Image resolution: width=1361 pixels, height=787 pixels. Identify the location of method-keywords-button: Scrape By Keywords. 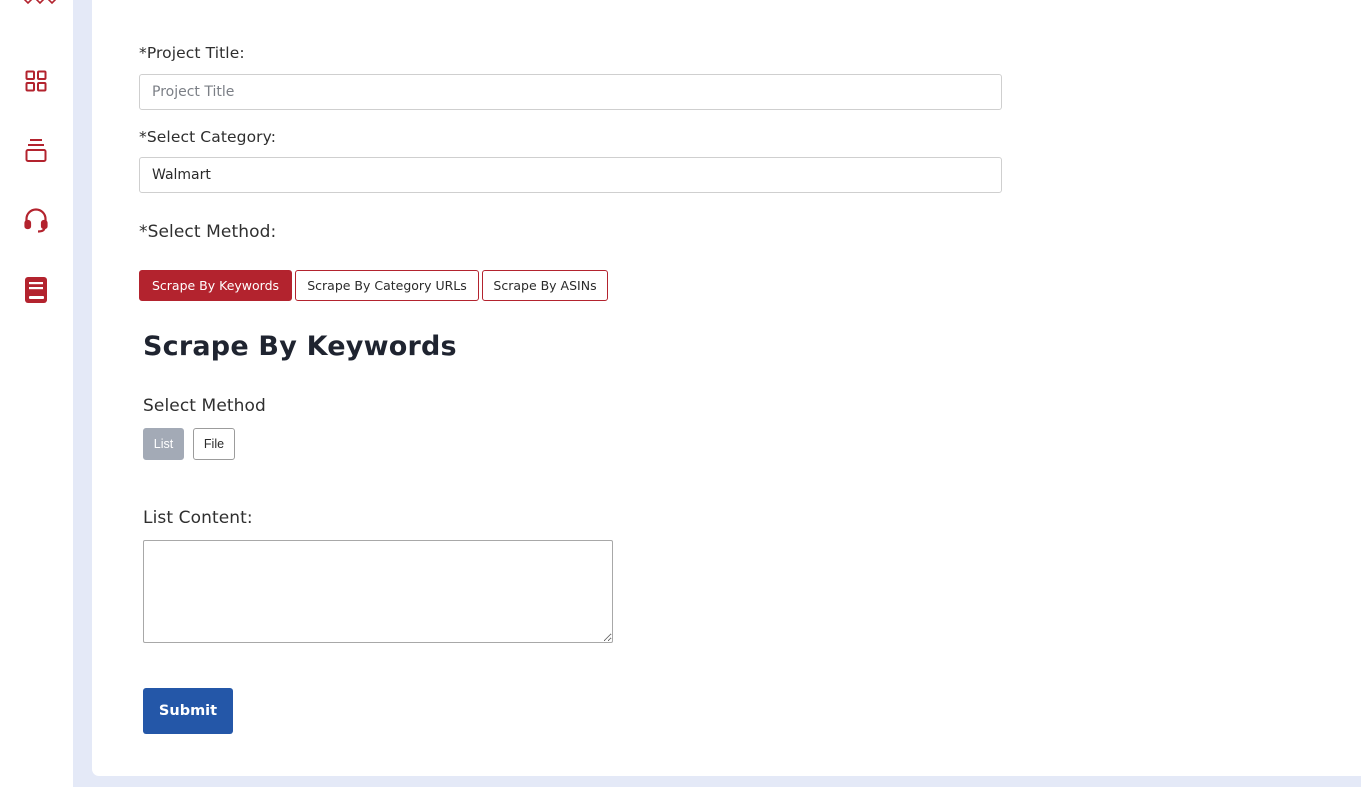
(215, 285).